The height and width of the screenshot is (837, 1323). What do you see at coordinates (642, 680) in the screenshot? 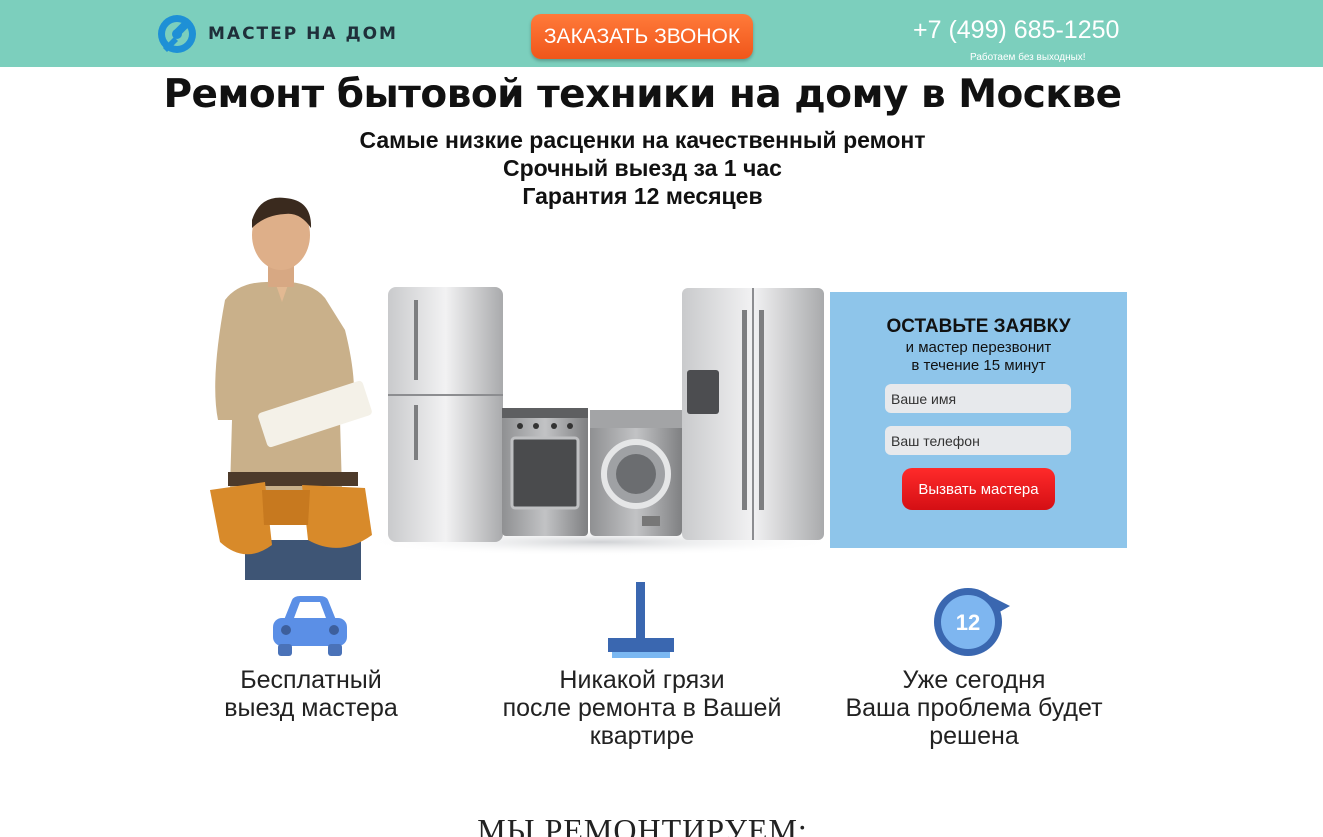
I see `feature-line: Никакой грязи` at bounding box center [642, 680].